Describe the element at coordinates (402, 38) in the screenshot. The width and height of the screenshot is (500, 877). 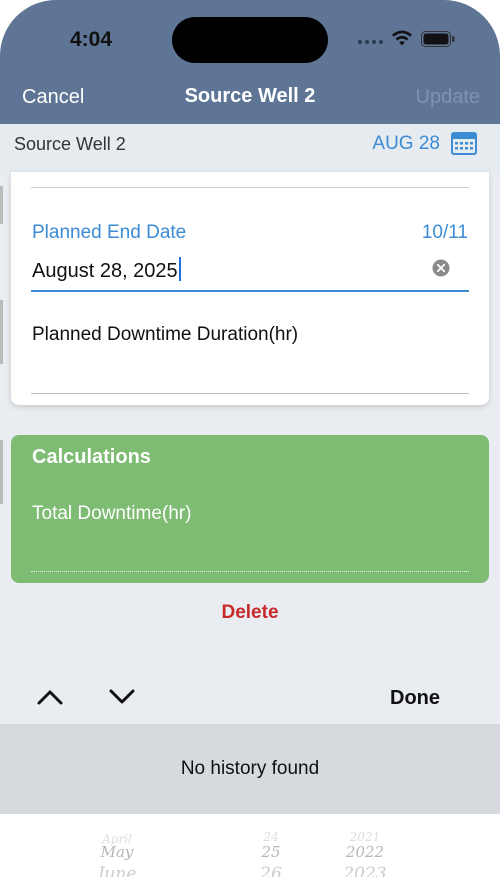
I see `wifi-icon` at that location.